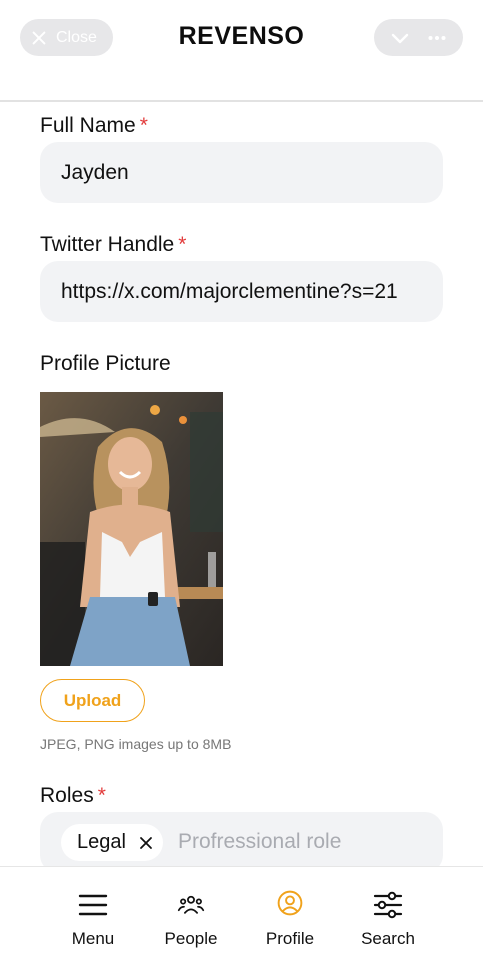 This screenshot has width=483, height=954. What do you see at coordinates (94, 125) in the screenshot?
I see `full-name-label: Full Name *` at bounding box center [94, 125].